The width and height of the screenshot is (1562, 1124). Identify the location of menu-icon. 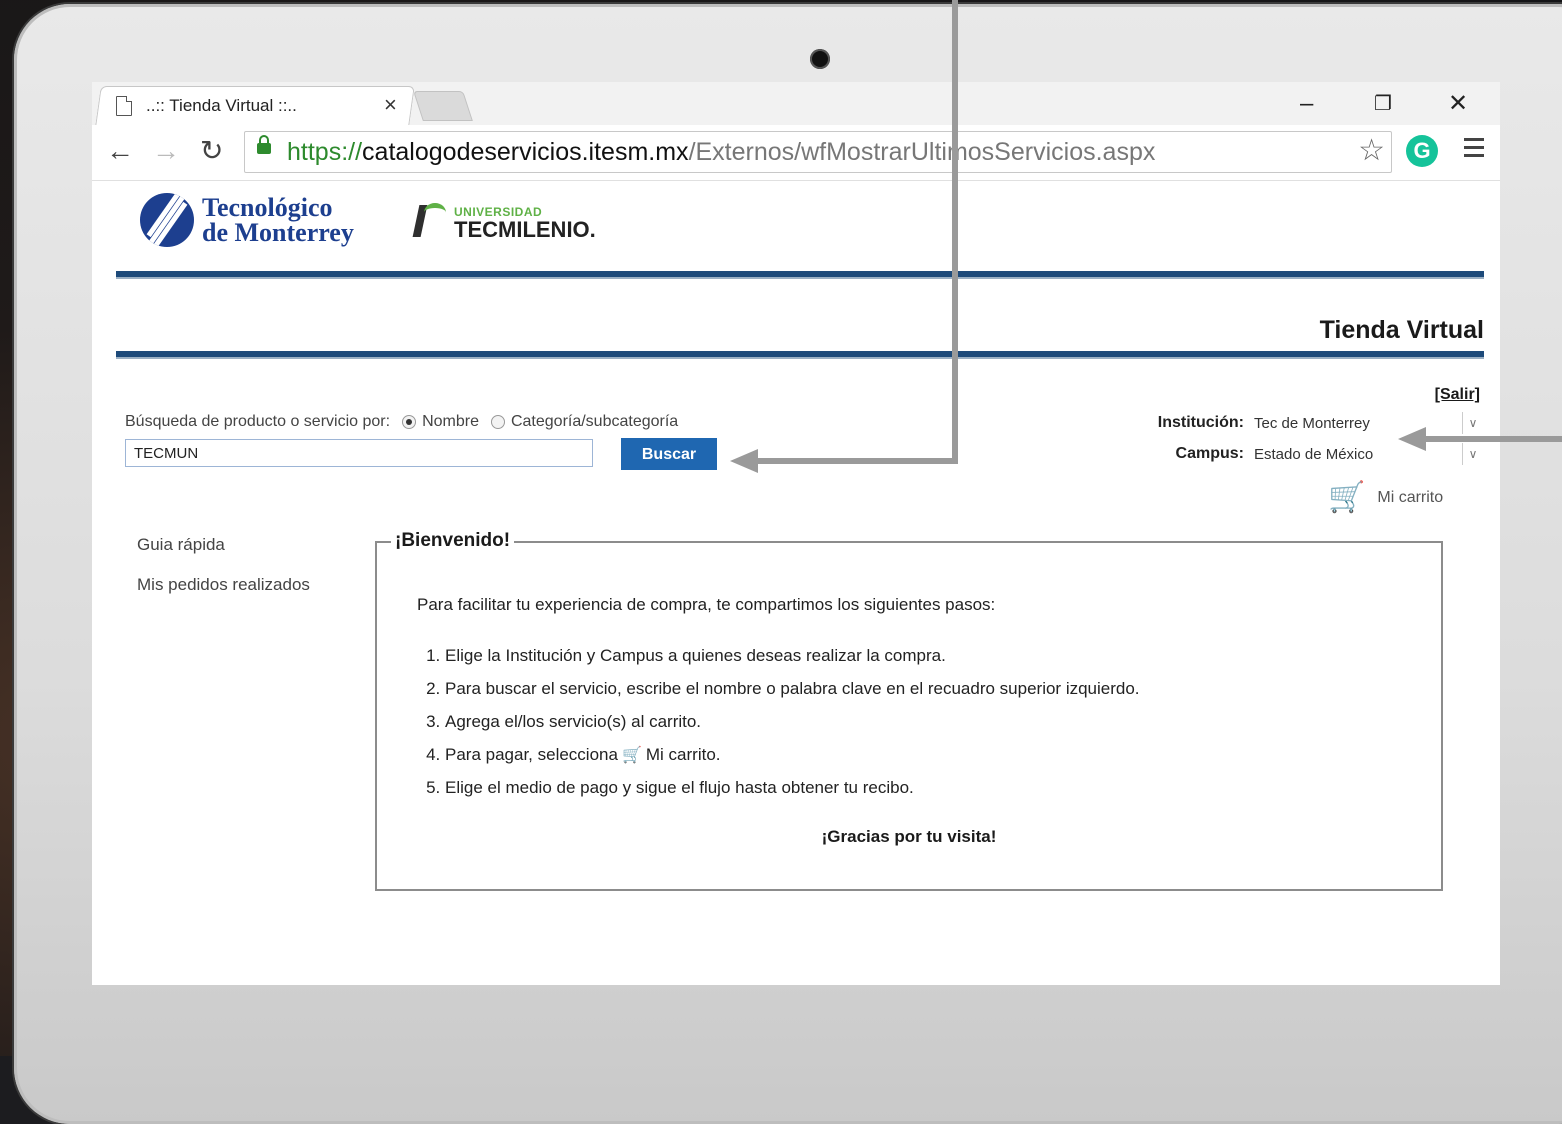
(1474, 150).